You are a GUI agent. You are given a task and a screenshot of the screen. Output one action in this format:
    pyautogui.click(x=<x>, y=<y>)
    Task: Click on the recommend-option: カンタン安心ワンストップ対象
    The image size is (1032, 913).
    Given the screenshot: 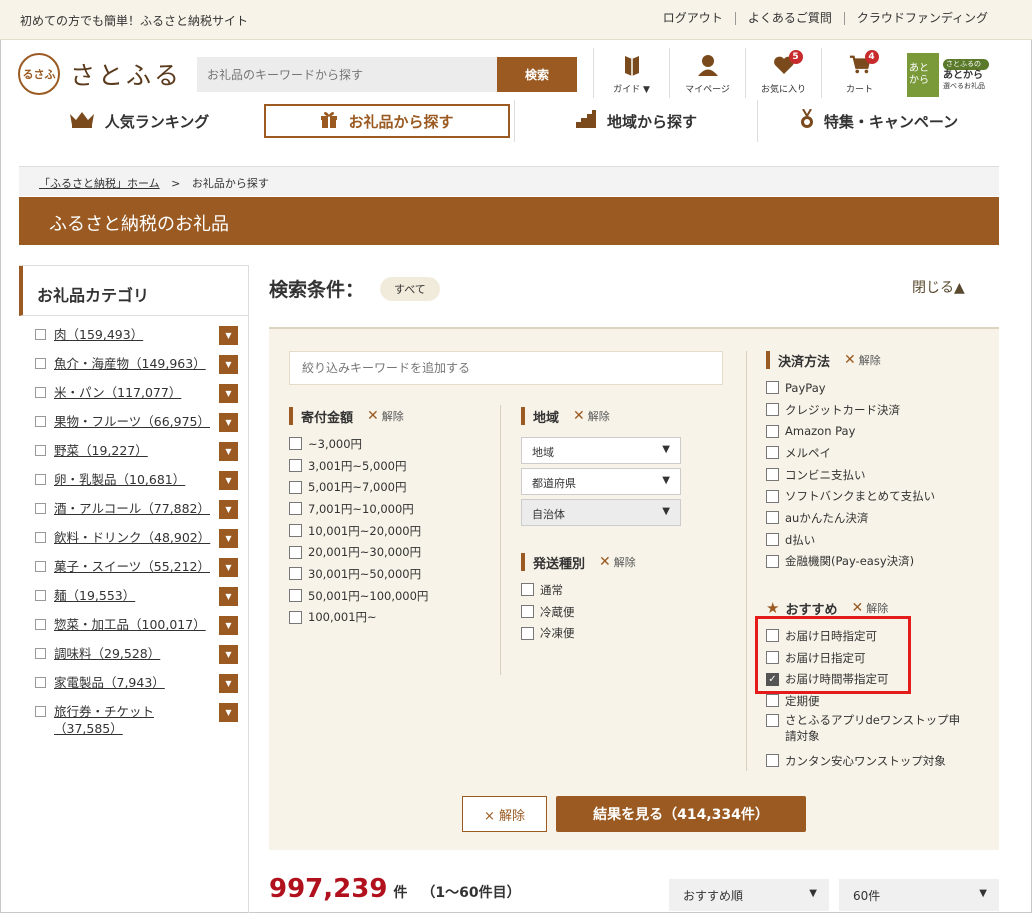 What is the action you would take?
    pyautogui.click(x=866, y=761)
    